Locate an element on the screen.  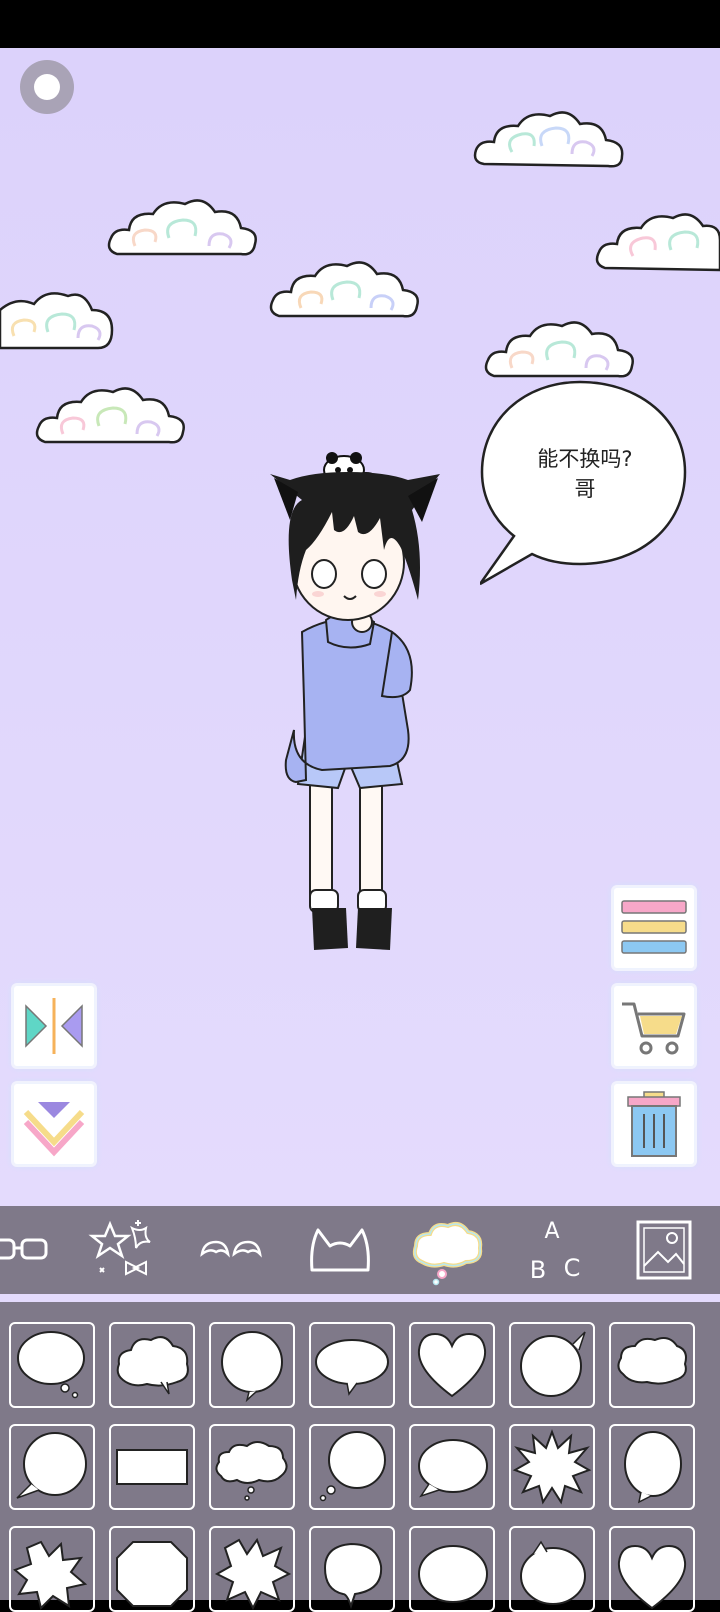
bubble-round-tail-left is located at coordinates (52, 1467).